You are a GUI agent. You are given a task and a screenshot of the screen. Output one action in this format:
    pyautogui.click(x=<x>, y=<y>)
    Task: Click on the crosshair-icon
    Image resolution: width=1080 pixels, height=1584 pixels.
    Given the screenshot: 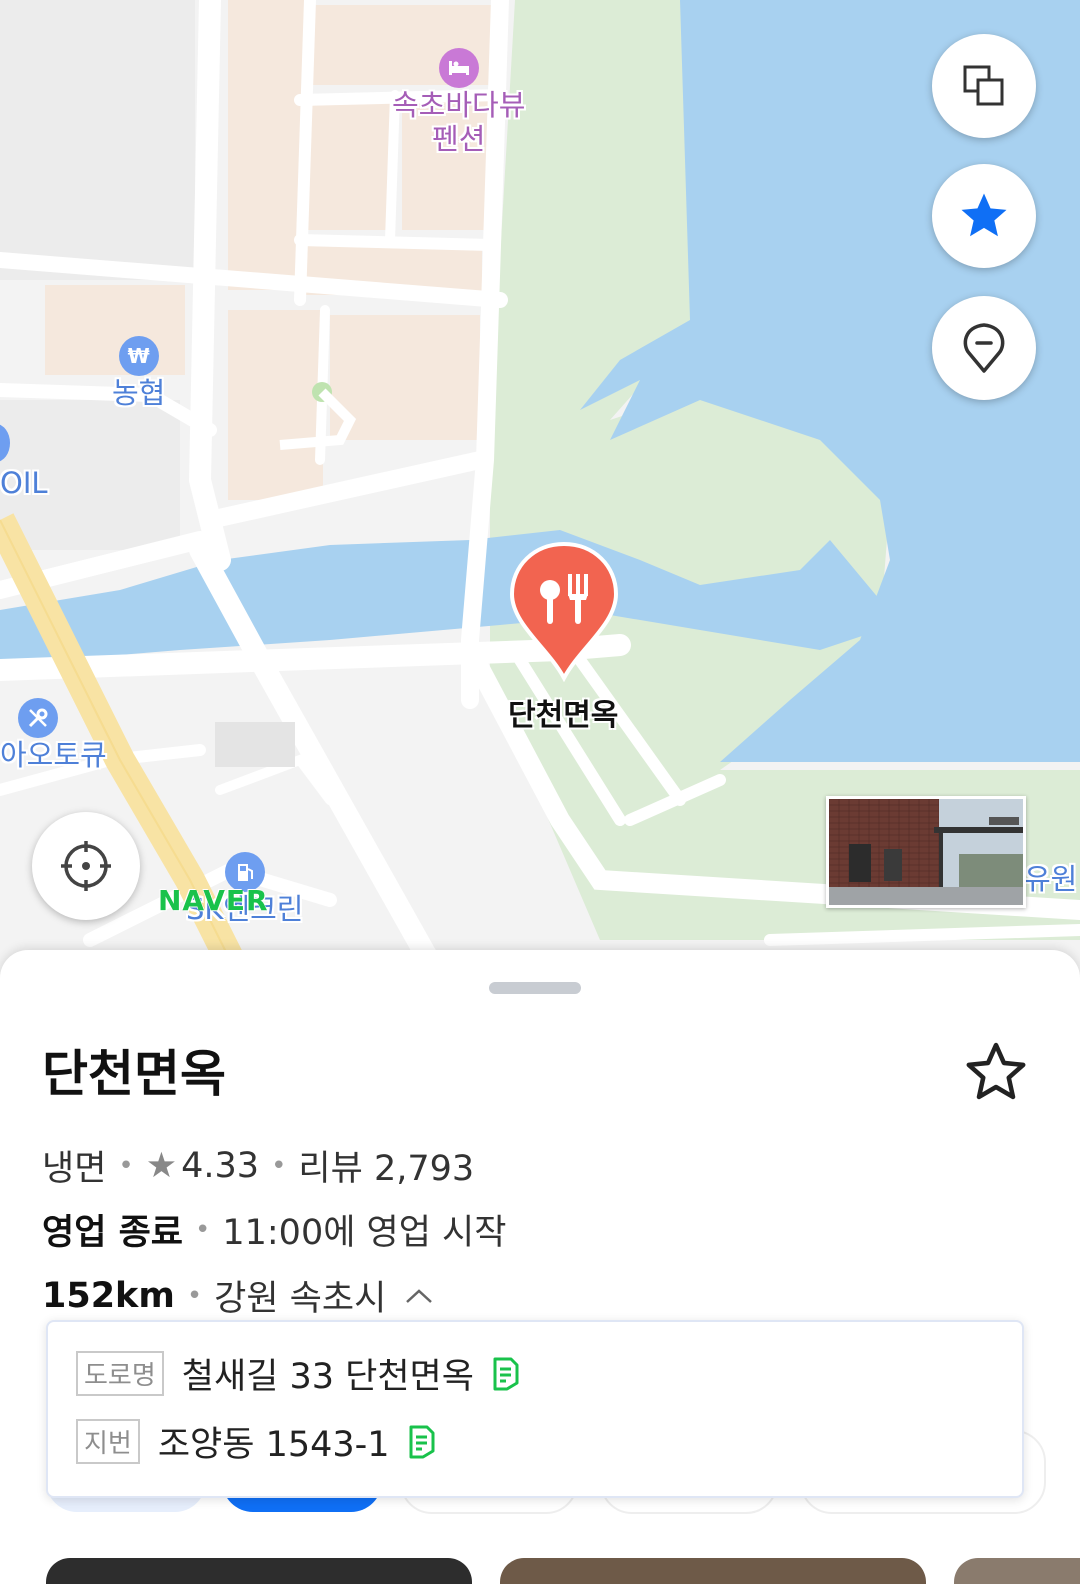 What is the action you would take?
    pyautogui.click(x=86, y=866)
    